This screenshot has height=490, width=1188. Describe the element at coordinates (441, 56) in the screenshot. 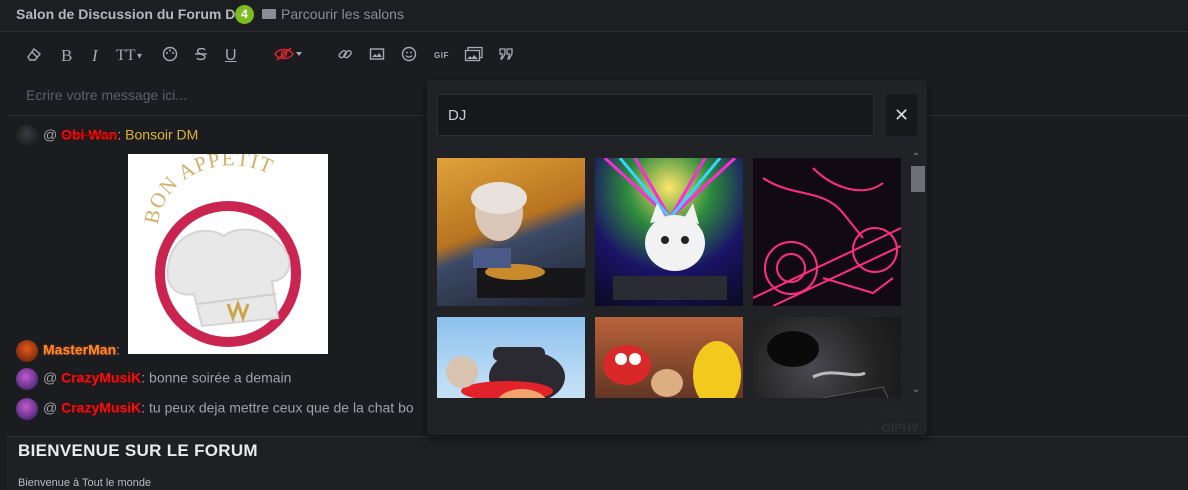

I see `gif-icon: GIF` at that location.